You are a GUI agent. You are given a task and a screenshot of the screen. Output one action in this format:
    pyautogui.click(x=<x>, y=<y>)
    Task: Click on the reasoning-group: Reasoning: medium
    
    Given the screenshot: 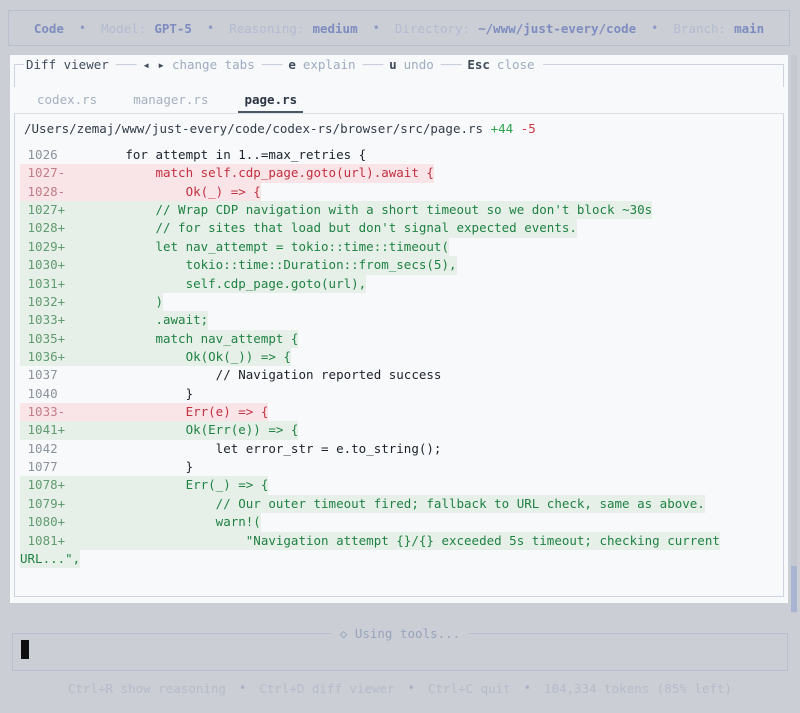 What is the action you would take?
    pyautogui.click(x=293, y=28)
    